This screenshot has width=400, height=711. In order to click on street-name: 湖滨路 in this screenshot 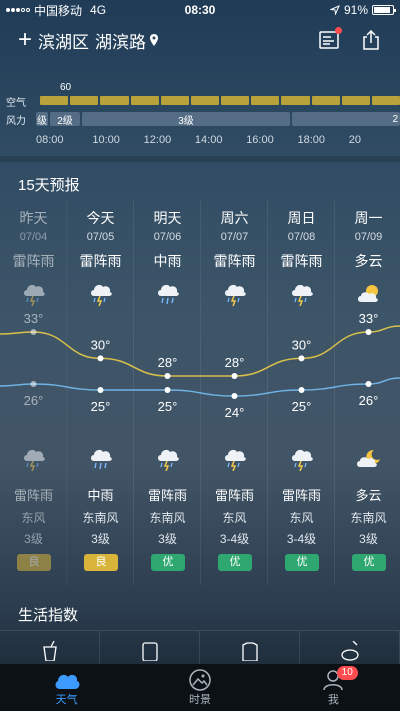, I will do `click(120, 40)`.